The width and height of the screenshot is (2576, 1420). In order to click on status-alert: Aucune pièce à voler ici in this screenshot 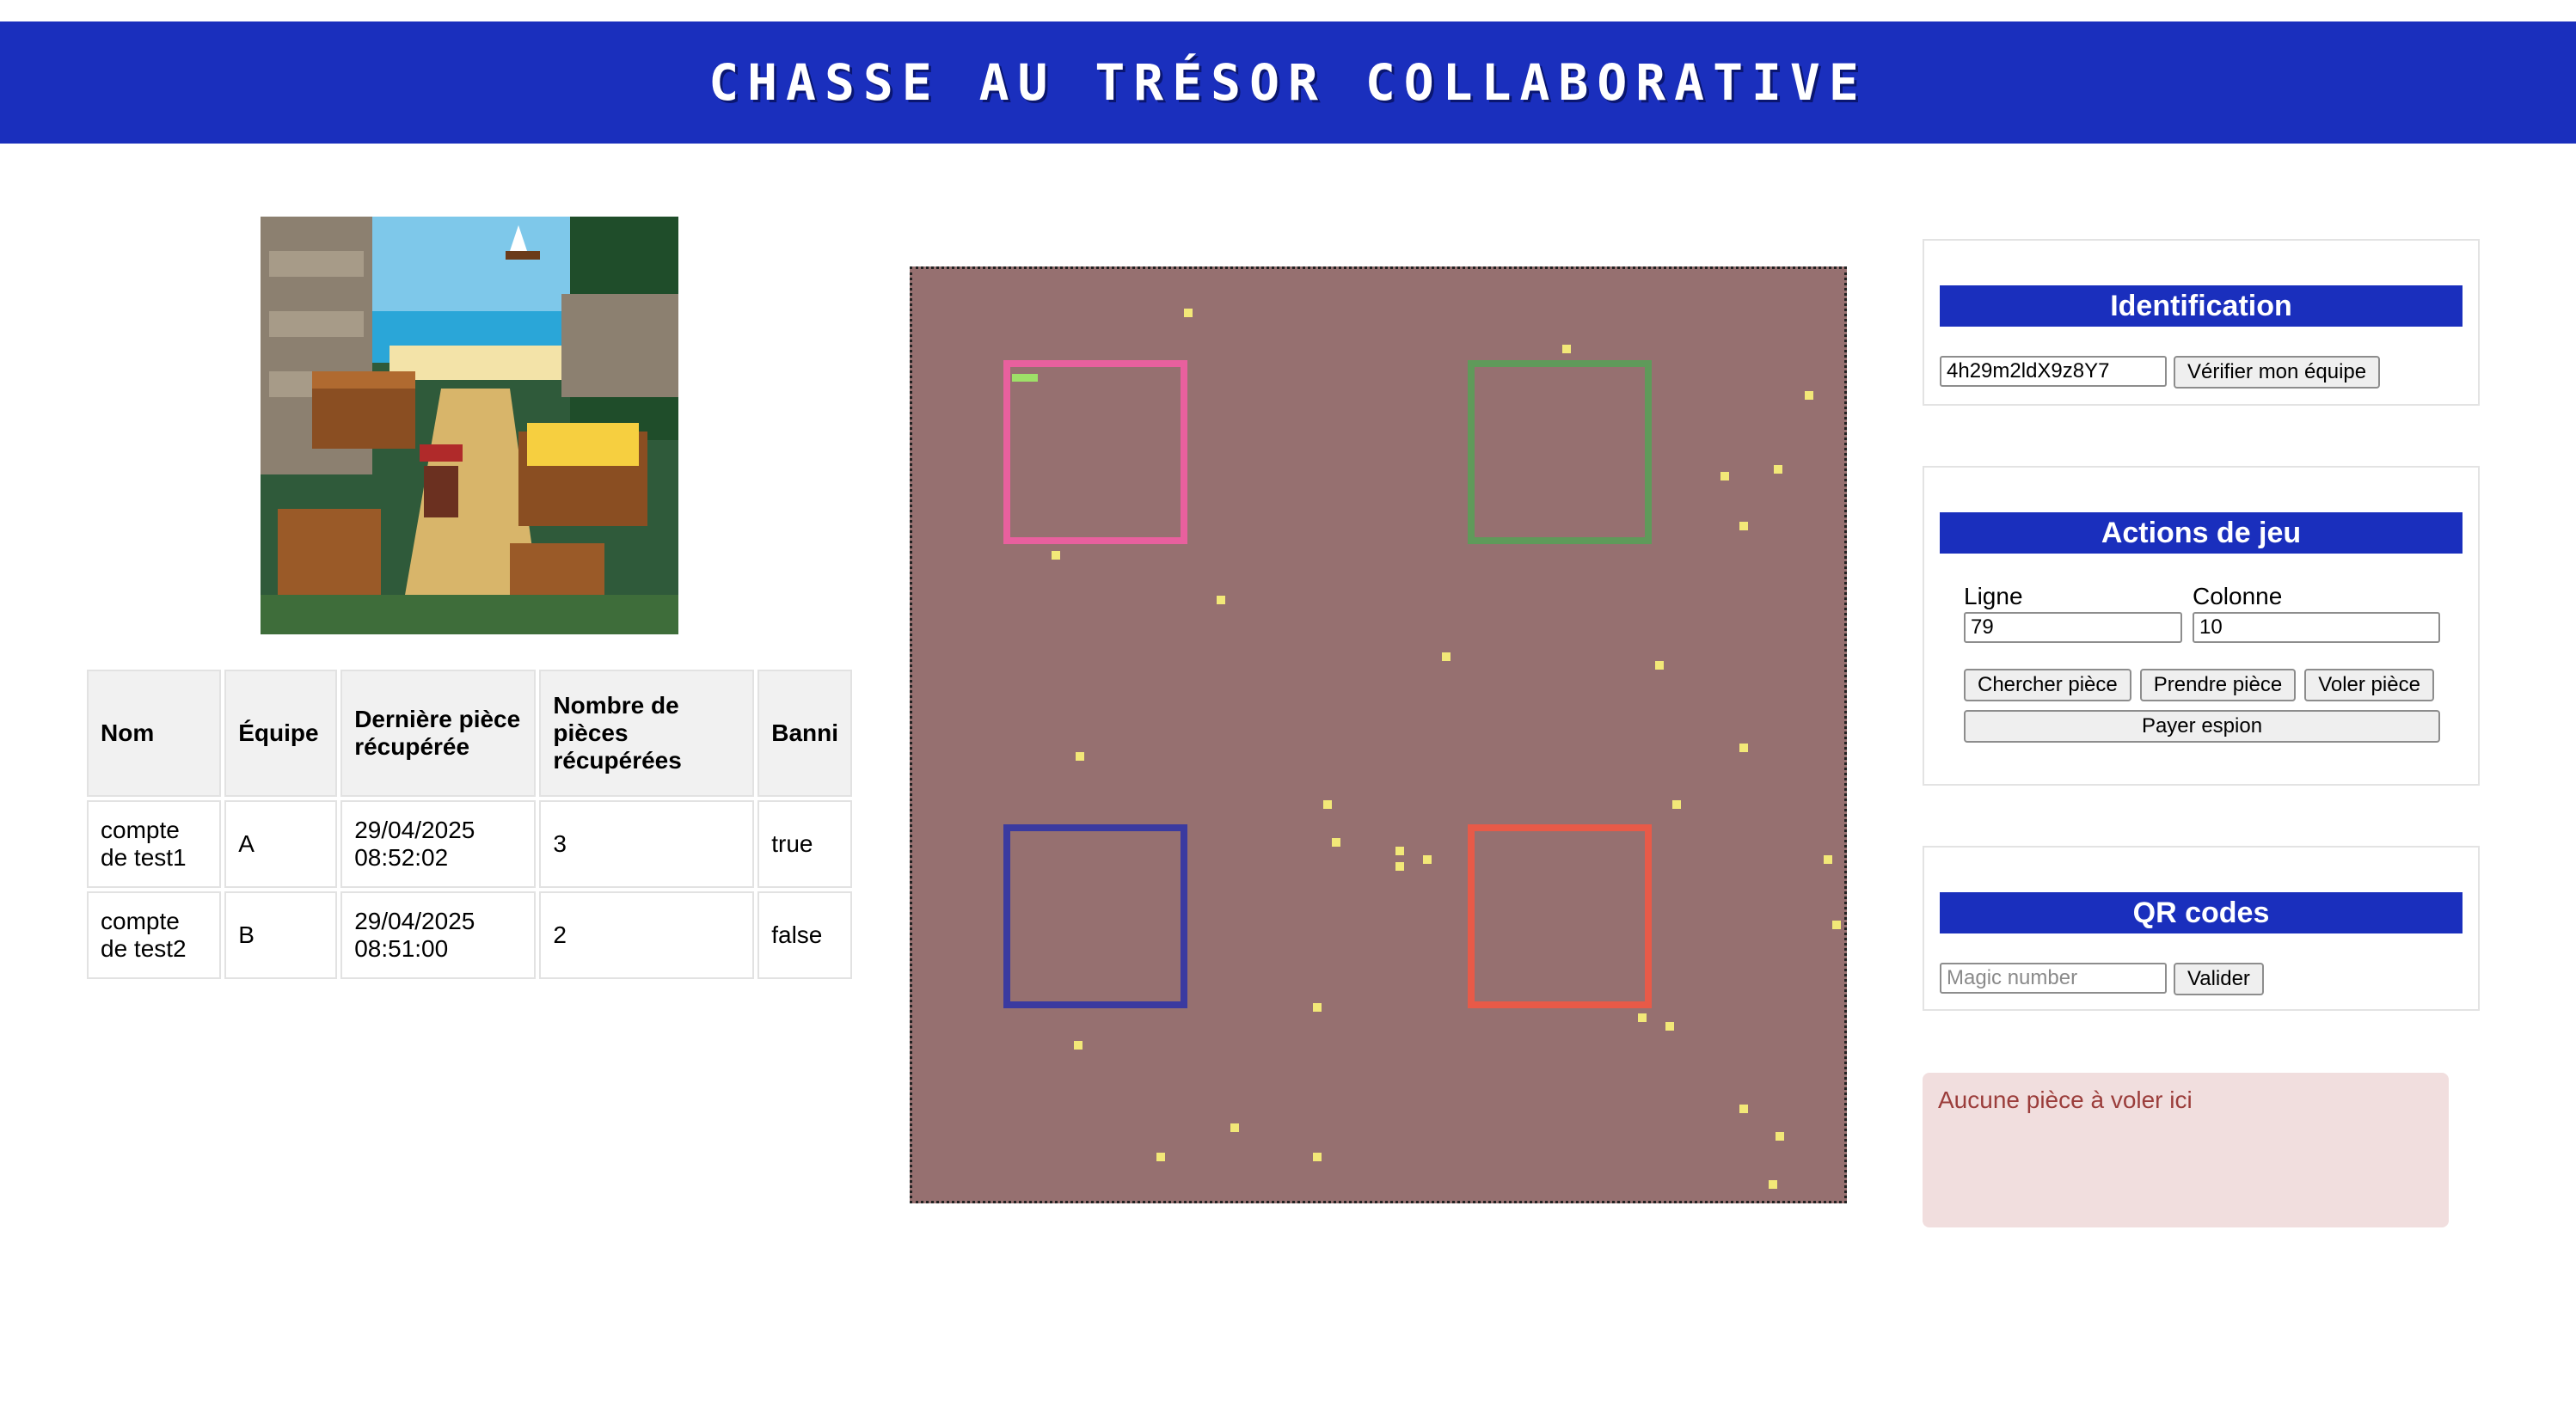, I will do `click(2186, 1150)`.